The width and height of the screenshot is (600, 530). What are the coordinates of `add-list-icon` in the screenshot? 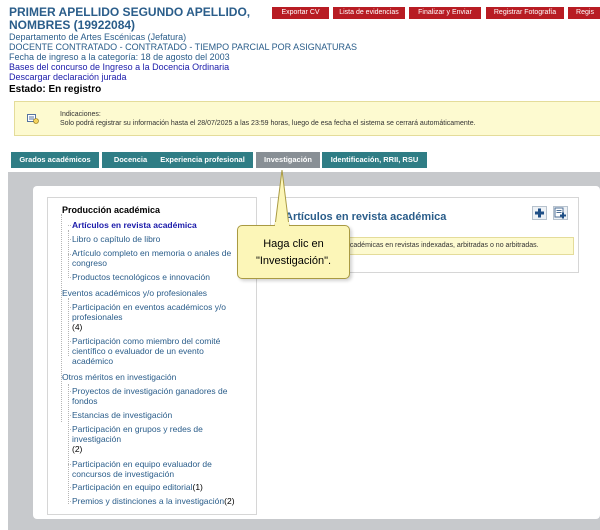 It's located at (560, 213).